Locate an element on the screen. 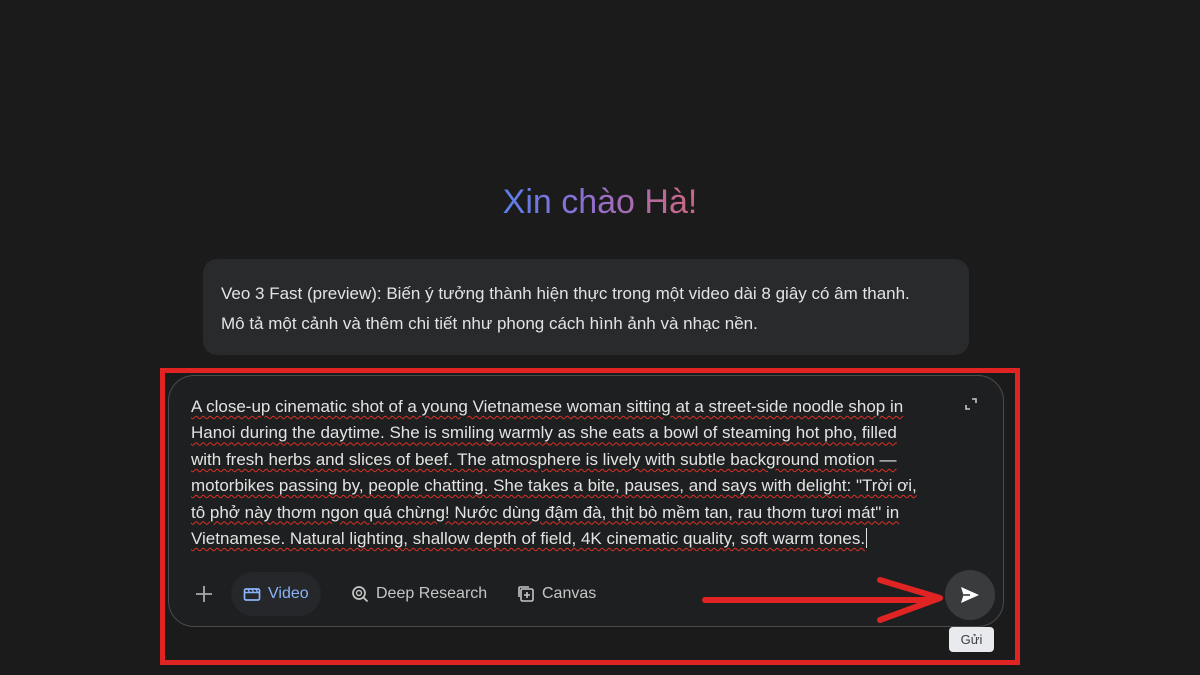 Image resolution: width=1200 pixels, height=675 pixels. send-icon is located at coordinates (970, 595).